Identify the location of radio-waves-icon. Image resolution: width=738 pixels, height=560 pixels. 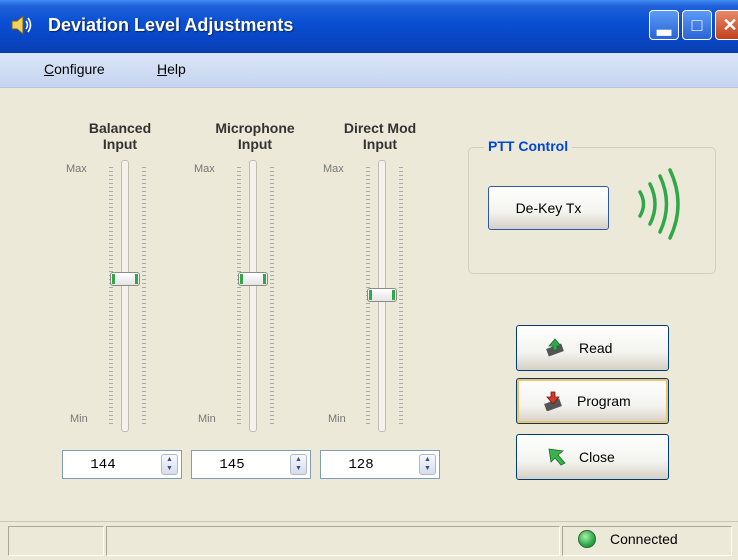
(659, 204).